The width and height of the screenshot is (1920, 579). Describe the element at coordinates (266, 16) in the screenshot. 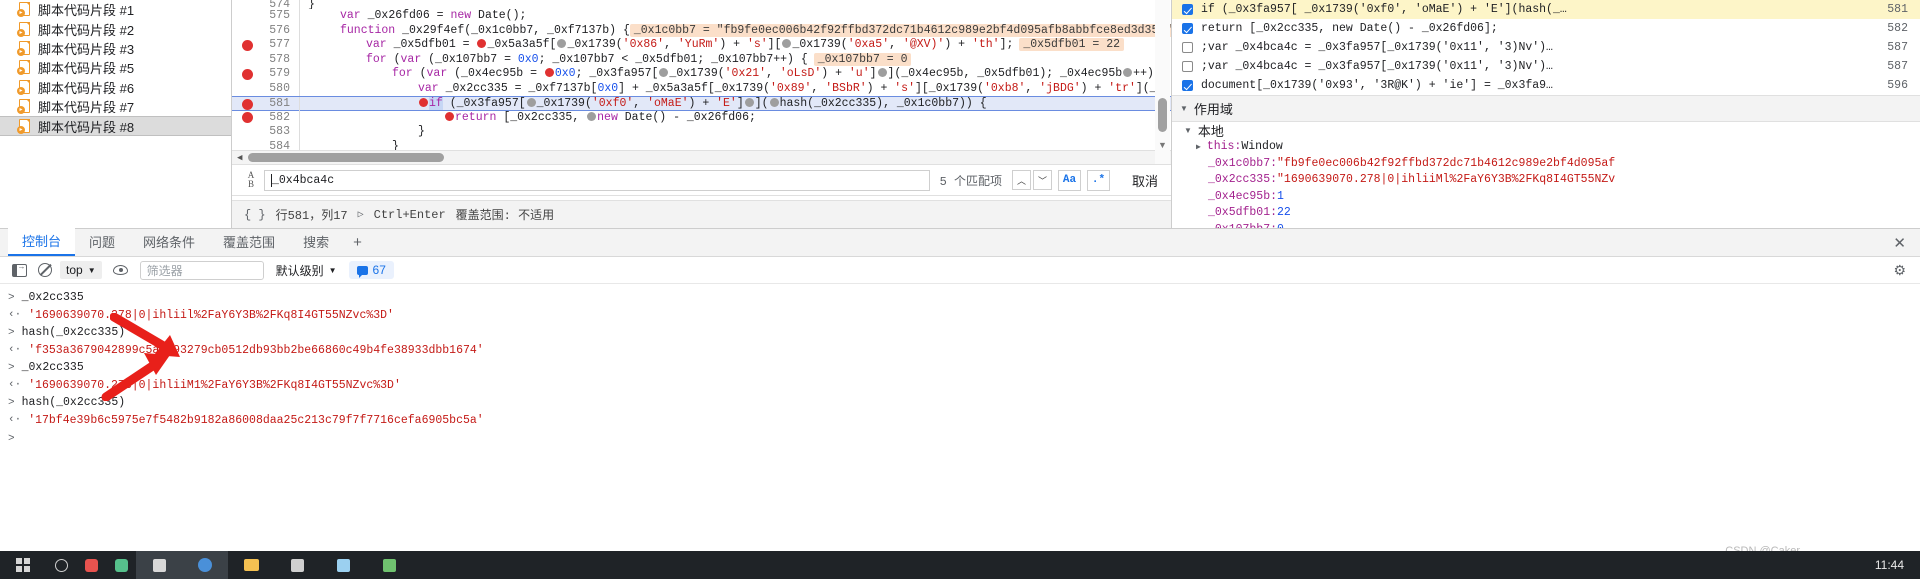

I see `line-number: 575` at that location.